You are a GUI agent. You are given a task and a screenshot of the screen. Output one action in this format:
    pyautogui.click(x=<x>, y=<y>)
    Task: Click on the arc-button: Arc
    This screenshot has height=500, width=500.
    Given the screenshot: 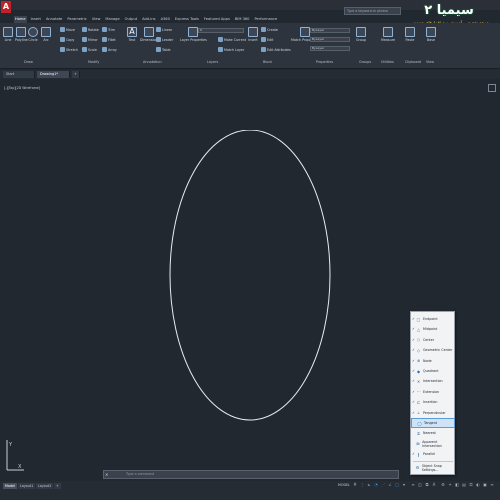 What is the action you would take?
    pyautogui.click(x=46, y=34)
    